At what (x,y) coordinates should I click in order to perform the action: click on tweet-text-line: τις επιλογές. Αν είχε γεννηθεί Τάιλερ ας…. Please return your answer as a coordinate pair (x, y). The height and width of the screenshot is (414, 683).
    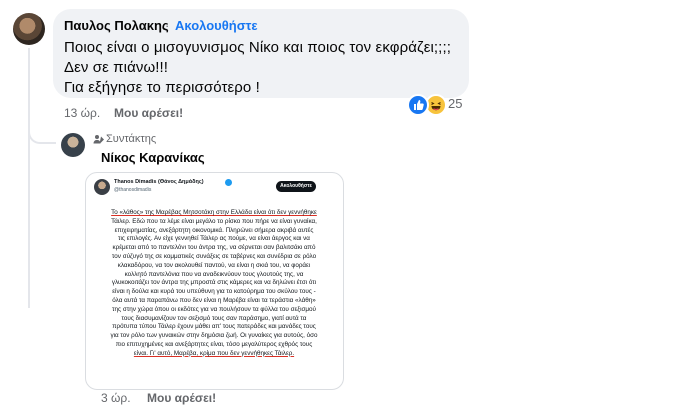
    Looking at the image, I should click on (214, 239).